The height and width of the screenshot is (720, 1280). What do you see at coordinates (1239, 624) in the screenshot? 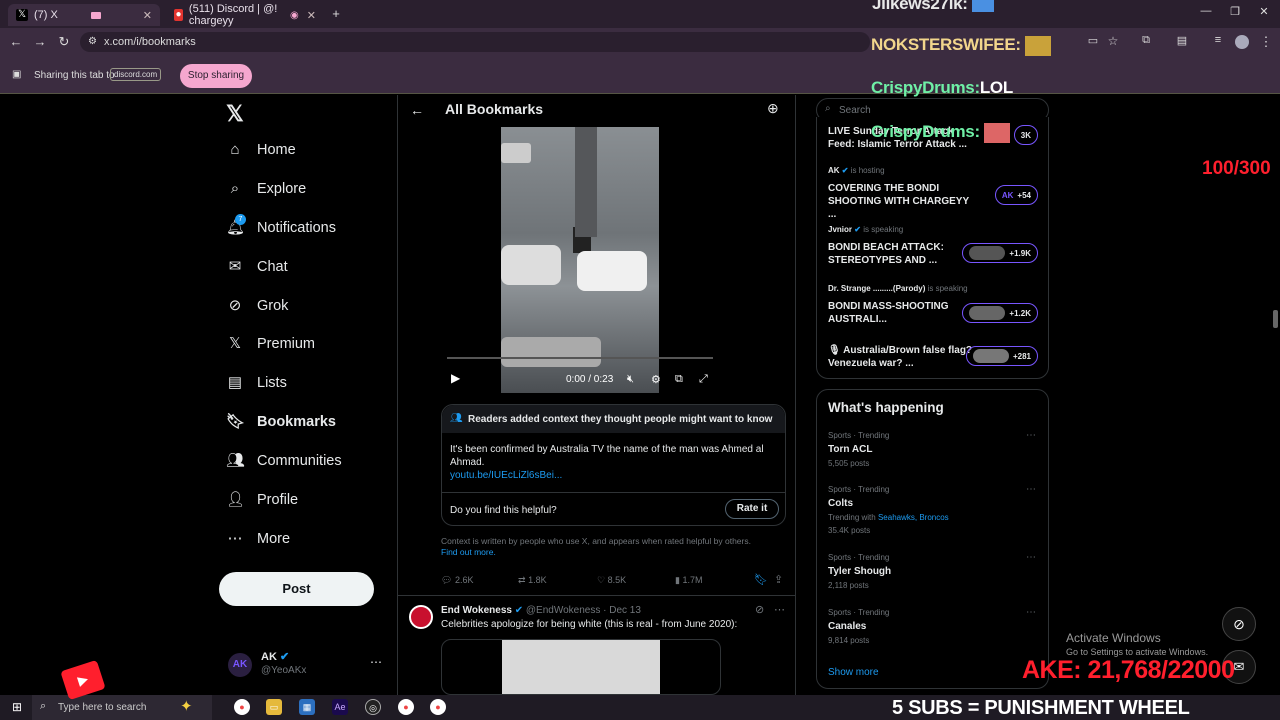
I see `grok-float-button: ⊘` at bounding box center [1239, 624].